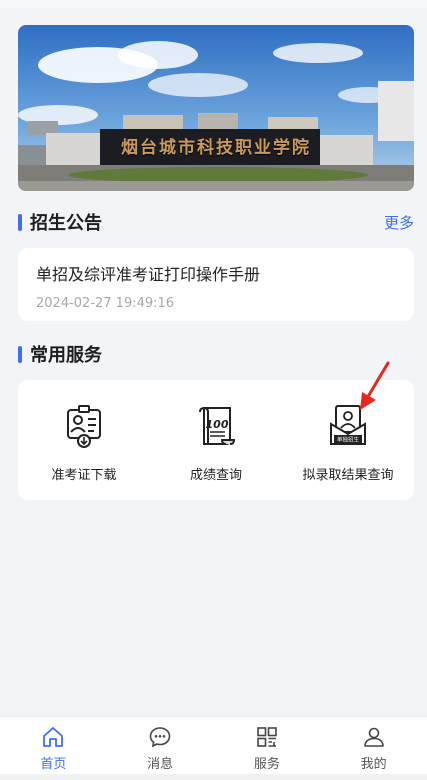 The image size is (427, 780). I want to click on home-icon, so click(53, 737).